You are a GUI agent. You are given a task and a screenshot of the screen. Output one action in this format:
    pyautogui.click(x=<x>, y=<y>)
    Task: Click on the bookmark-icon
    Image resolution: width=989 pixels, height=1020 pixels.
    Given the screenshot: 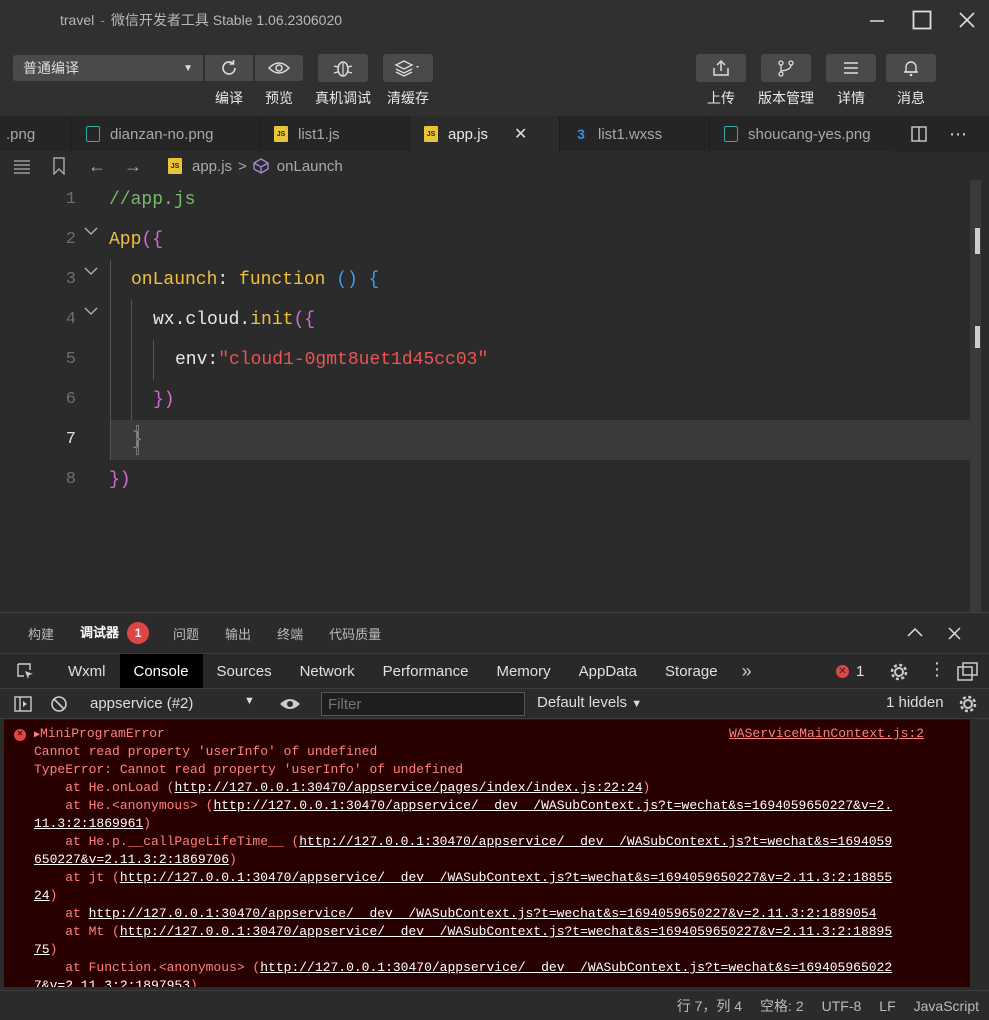 What is the action you would take?
    pyautogui.click(x=59, y=166)
    